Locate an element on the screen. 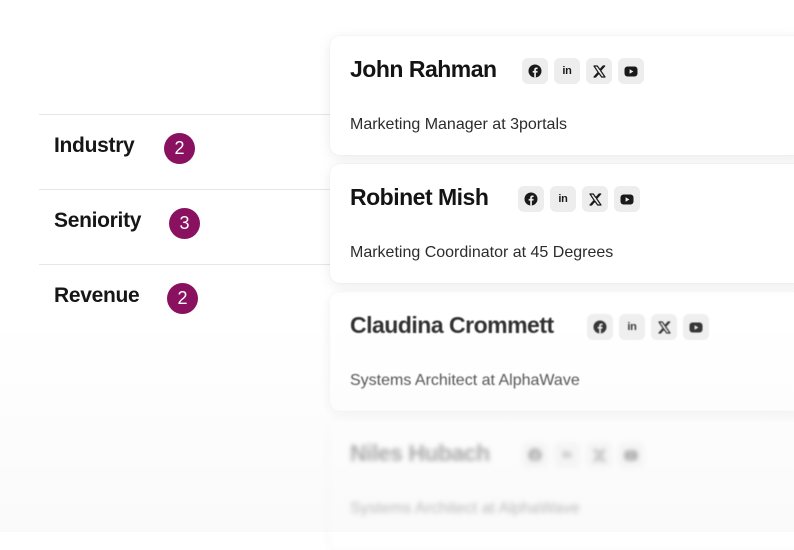 The width and height of the screenshot is (794, 550). filter-label: Industry is located at coordinates (94, 145).